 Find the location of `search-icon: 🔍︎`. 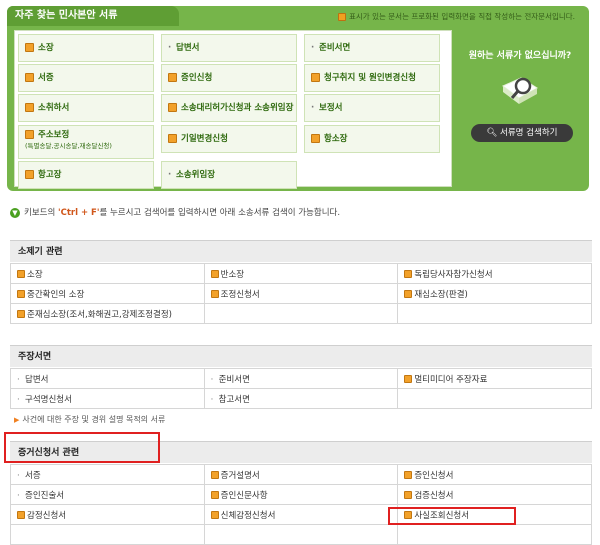

search-icon: 🔍︎ is located at coordinates (492, 133).